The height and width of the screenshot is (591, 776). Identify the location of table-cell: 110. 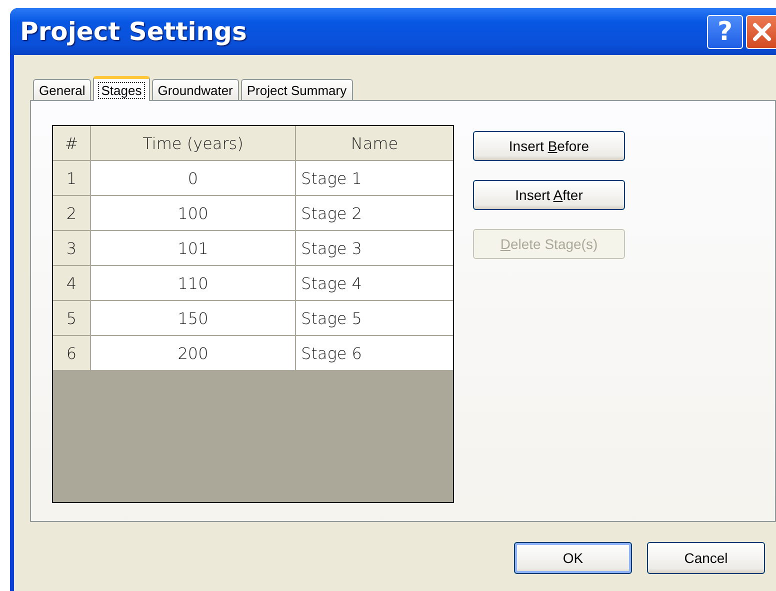
(193, 283).